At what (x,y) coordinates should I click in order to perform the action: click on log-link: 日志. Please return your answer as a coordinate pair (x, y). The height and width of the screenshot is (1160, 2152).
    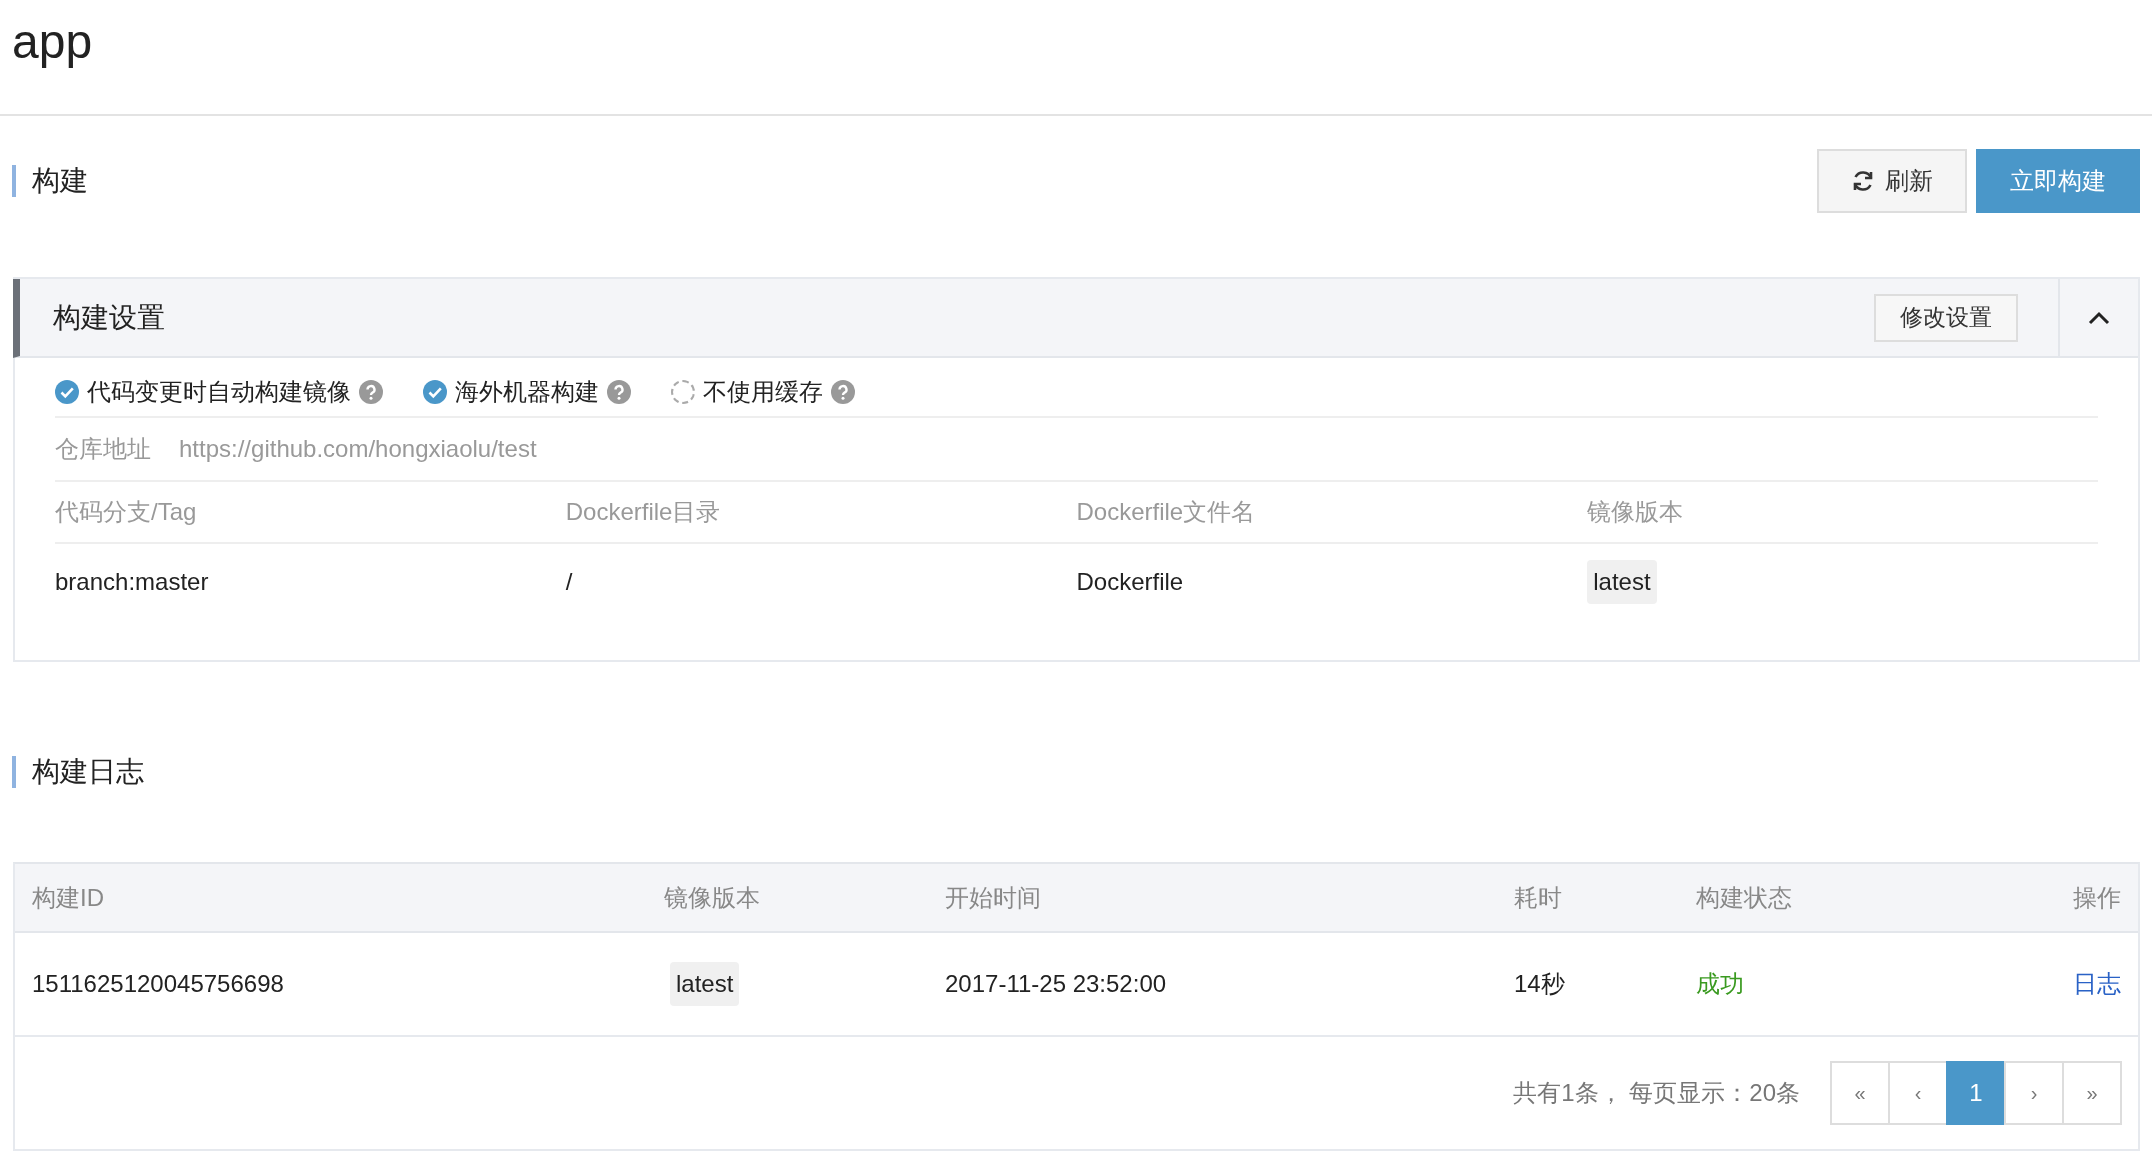
    Looking at the image, I should click on (2097, 984).